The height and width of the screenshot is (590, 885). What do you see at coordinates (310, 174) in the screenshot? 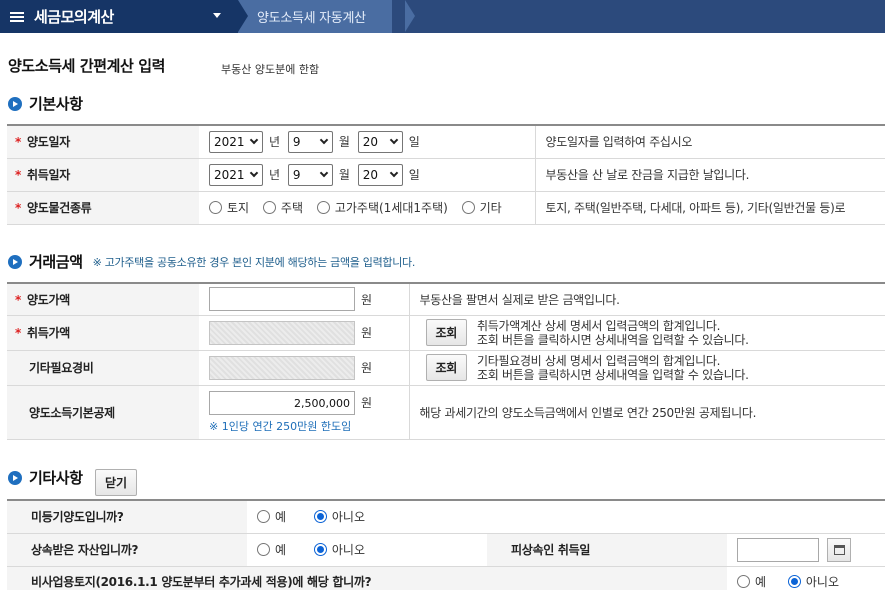
I see `acquire-month-select: 9` at bounding box center [310, 174].